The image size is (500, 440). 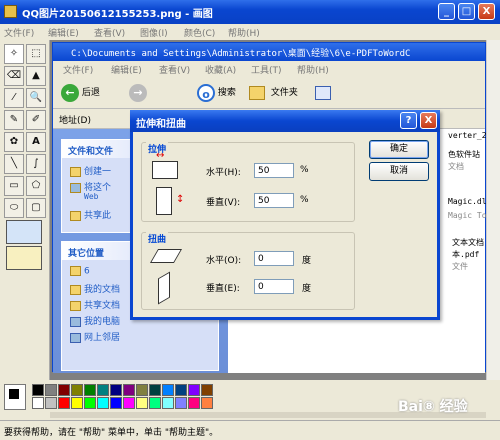 What do you see at coordinates (470, 215) in the screenshot?
I see `file-label: Magic Too` at bounding box center [470, 215].